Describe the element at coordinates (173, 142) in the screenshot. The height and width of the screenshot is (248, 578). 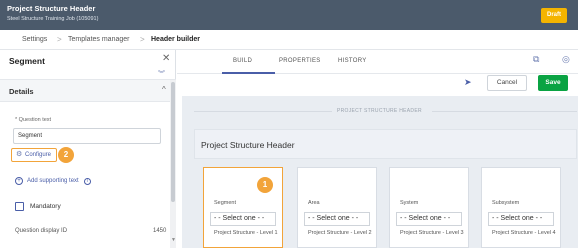
I see `scrollbar-thumb` at that location.